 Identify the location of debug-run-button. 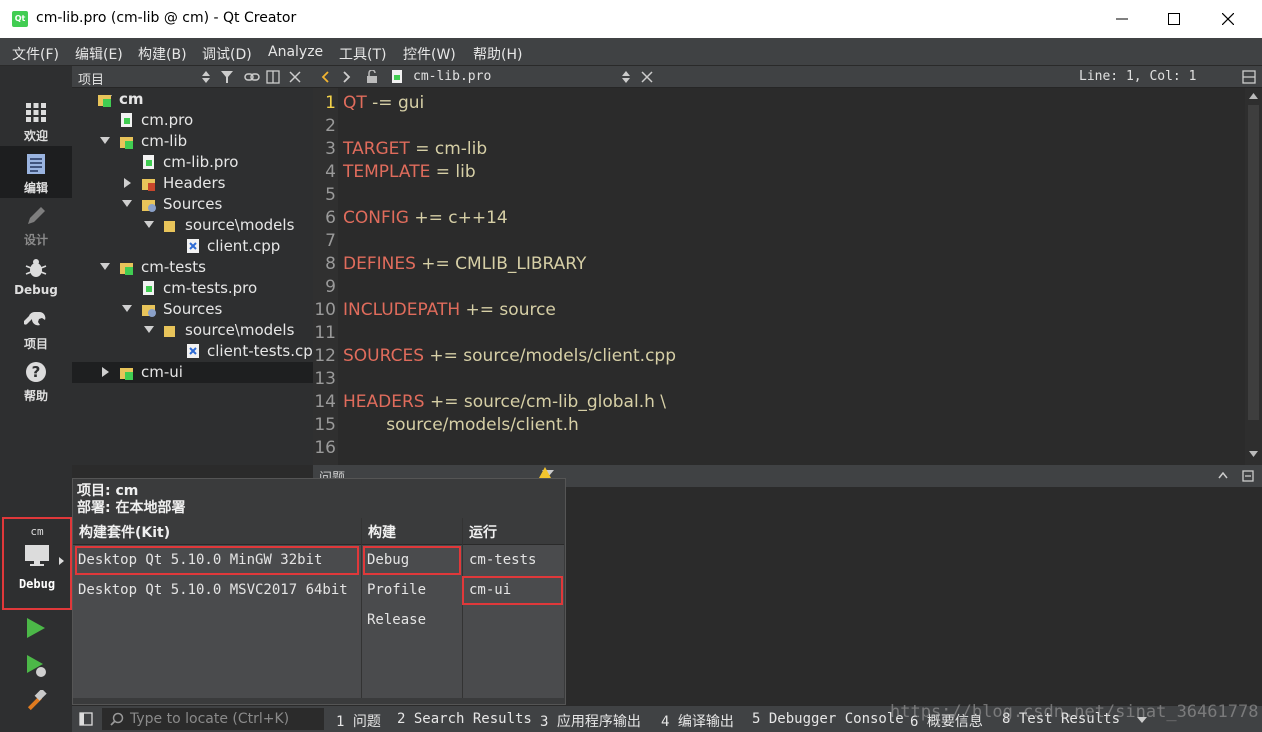
(37, 666).